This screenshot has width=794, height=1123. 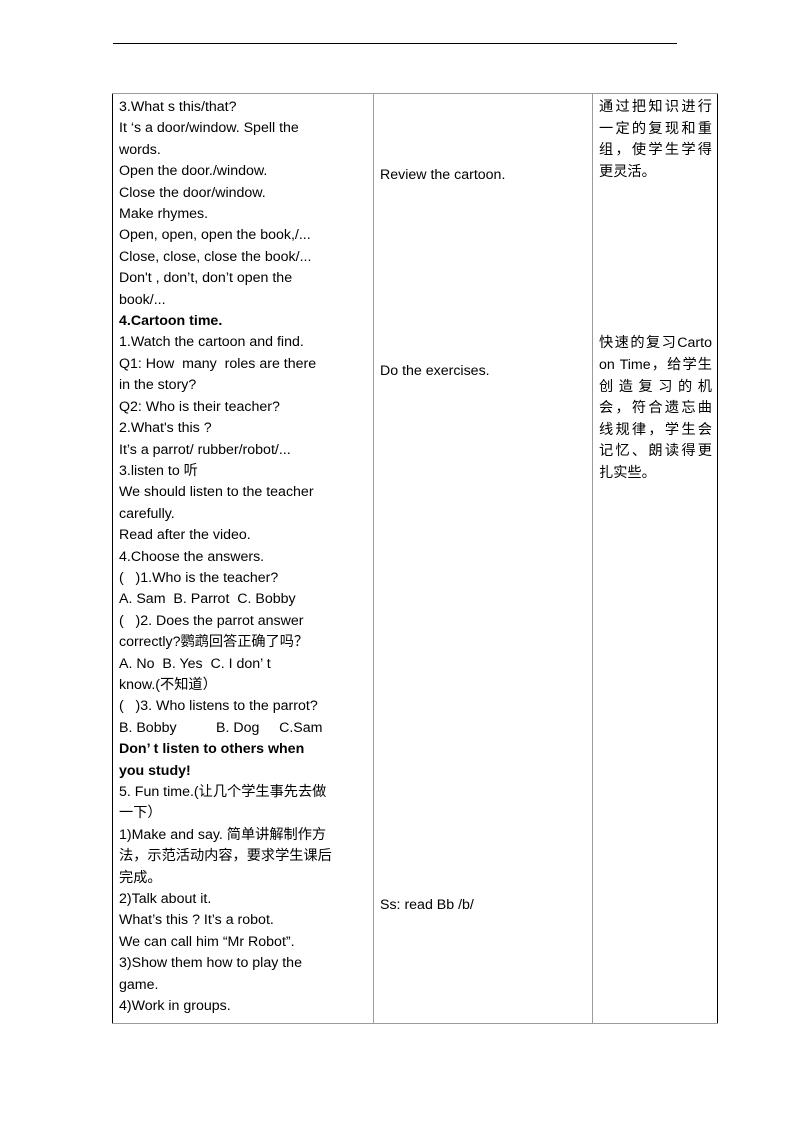 What do you see at coordinates (185, 535) in the screenshot?
I see `step-line: Read after the video.` at bounding box center [185, 535].